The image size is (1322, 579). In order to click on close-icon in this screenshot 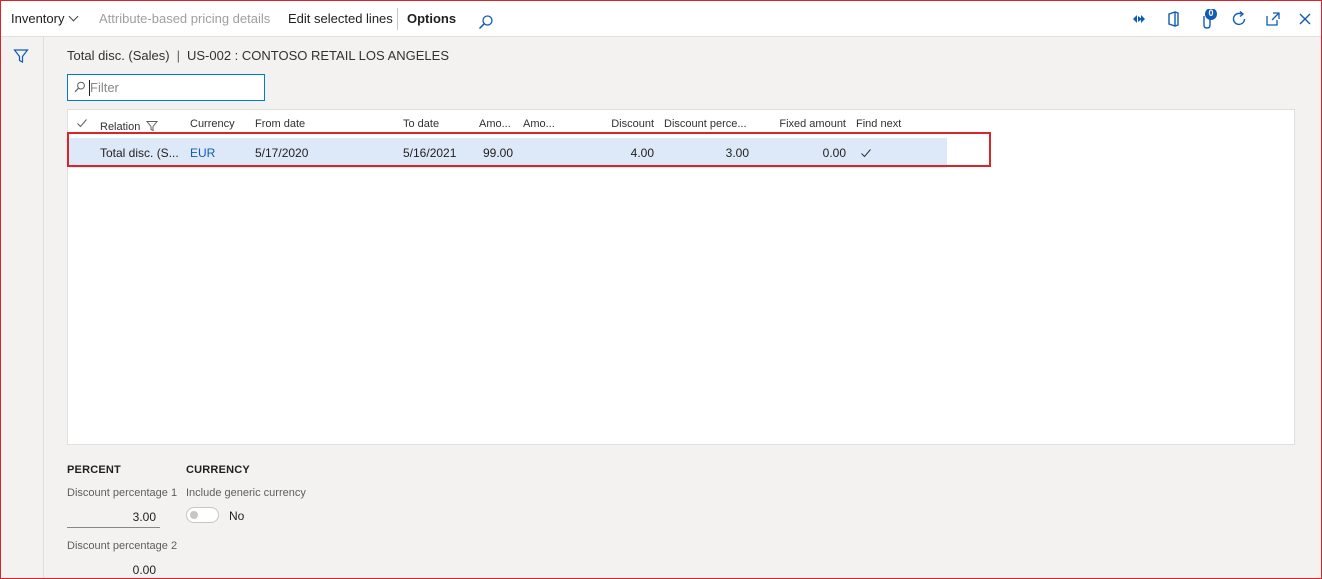, I will do `click(1305, 19)`.